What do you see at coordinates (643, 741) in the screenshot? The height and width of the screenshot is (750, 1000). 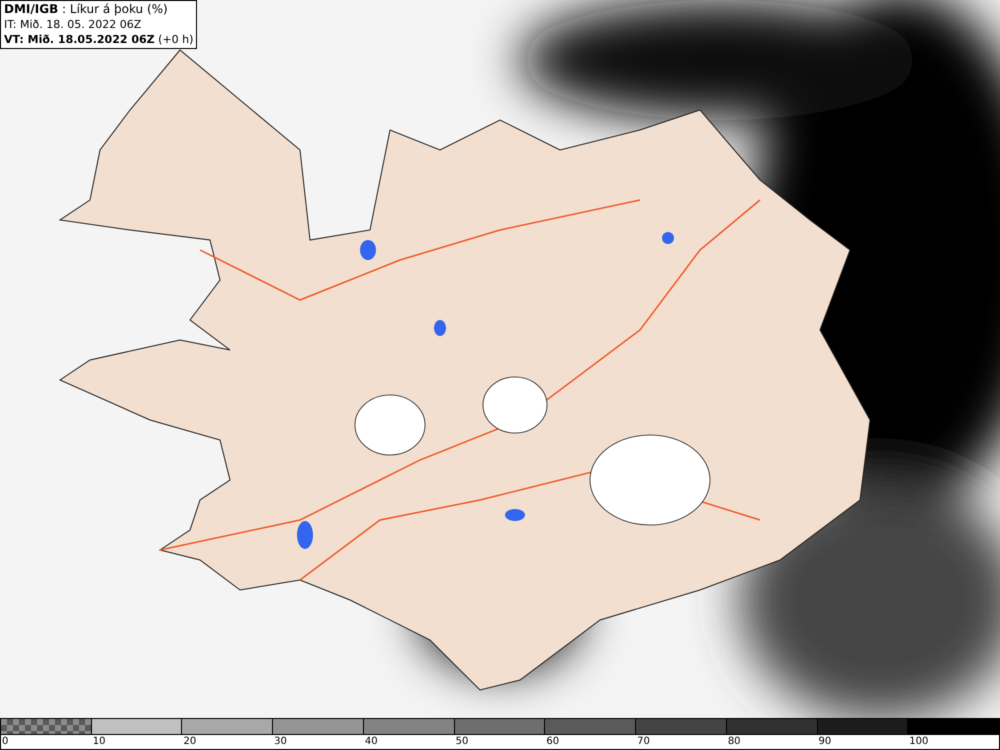 I see `legend-label: 70` at bounding box center [643, 741].